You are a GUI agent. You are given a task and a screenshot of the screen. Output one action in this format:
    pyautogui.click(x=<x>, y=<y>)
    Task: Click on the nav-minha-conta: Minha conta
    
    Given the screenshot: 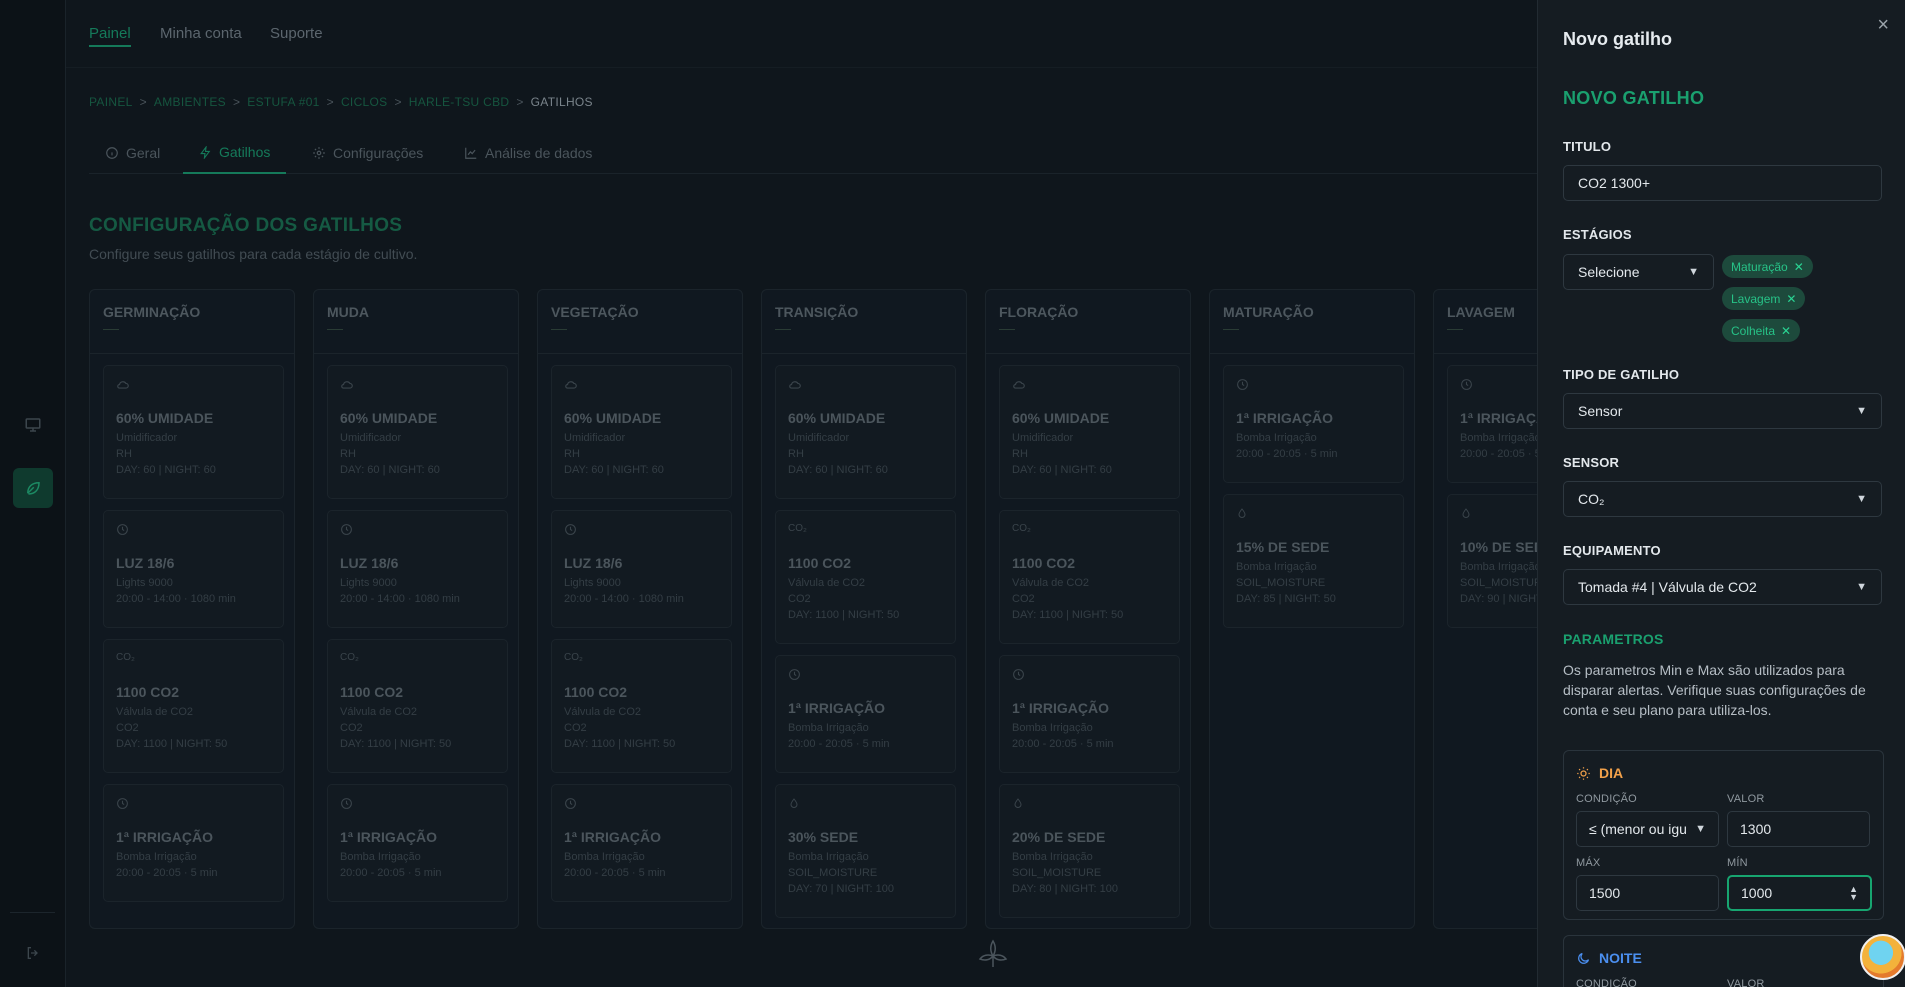 What is the action you would take?
    pyautogui.click(x=201, y=33)
    